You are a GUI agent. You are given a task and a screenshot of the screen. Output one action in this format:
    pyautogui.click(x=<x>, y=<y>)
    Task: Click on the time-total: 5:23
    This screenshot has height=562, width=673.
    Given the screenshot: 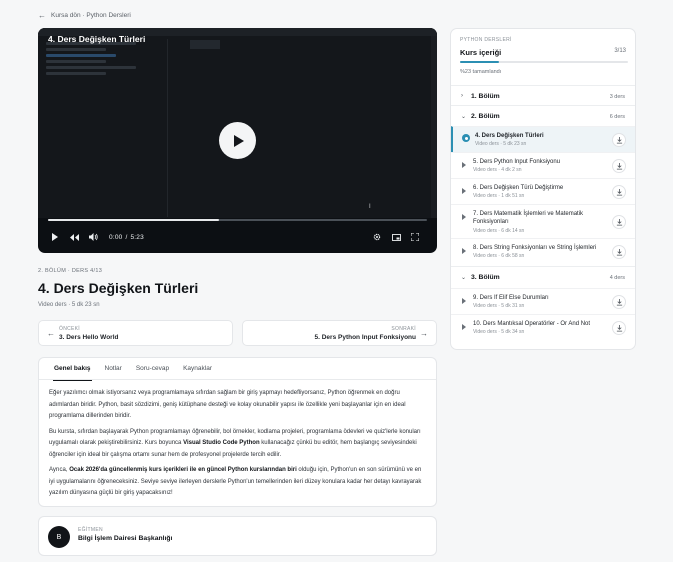 What is the action you would take?
    pyautogui.click(x=137, y=237)
    